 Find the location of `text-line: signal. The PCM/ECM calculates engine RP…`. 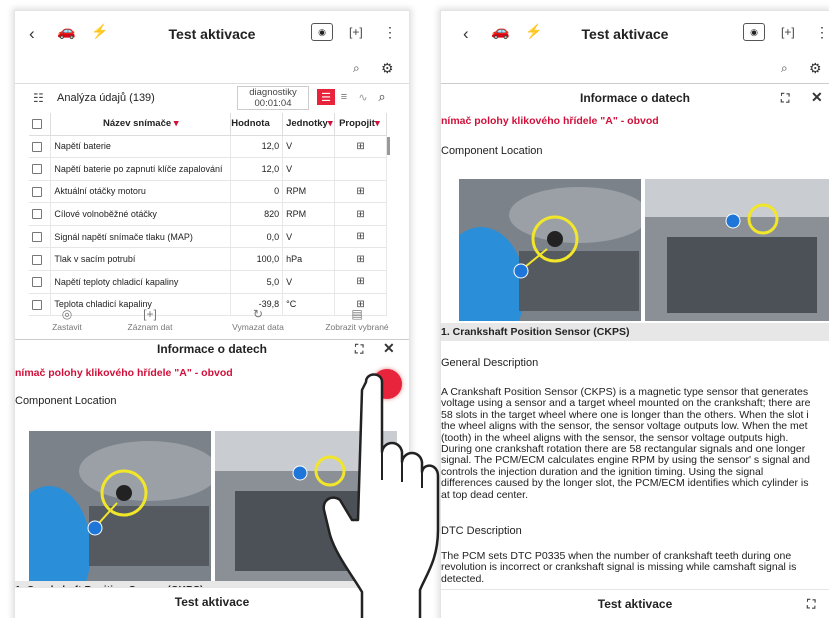

text-line: signal. The PCM/ECM calculates engine RP… is located at coordinates (625, 461).